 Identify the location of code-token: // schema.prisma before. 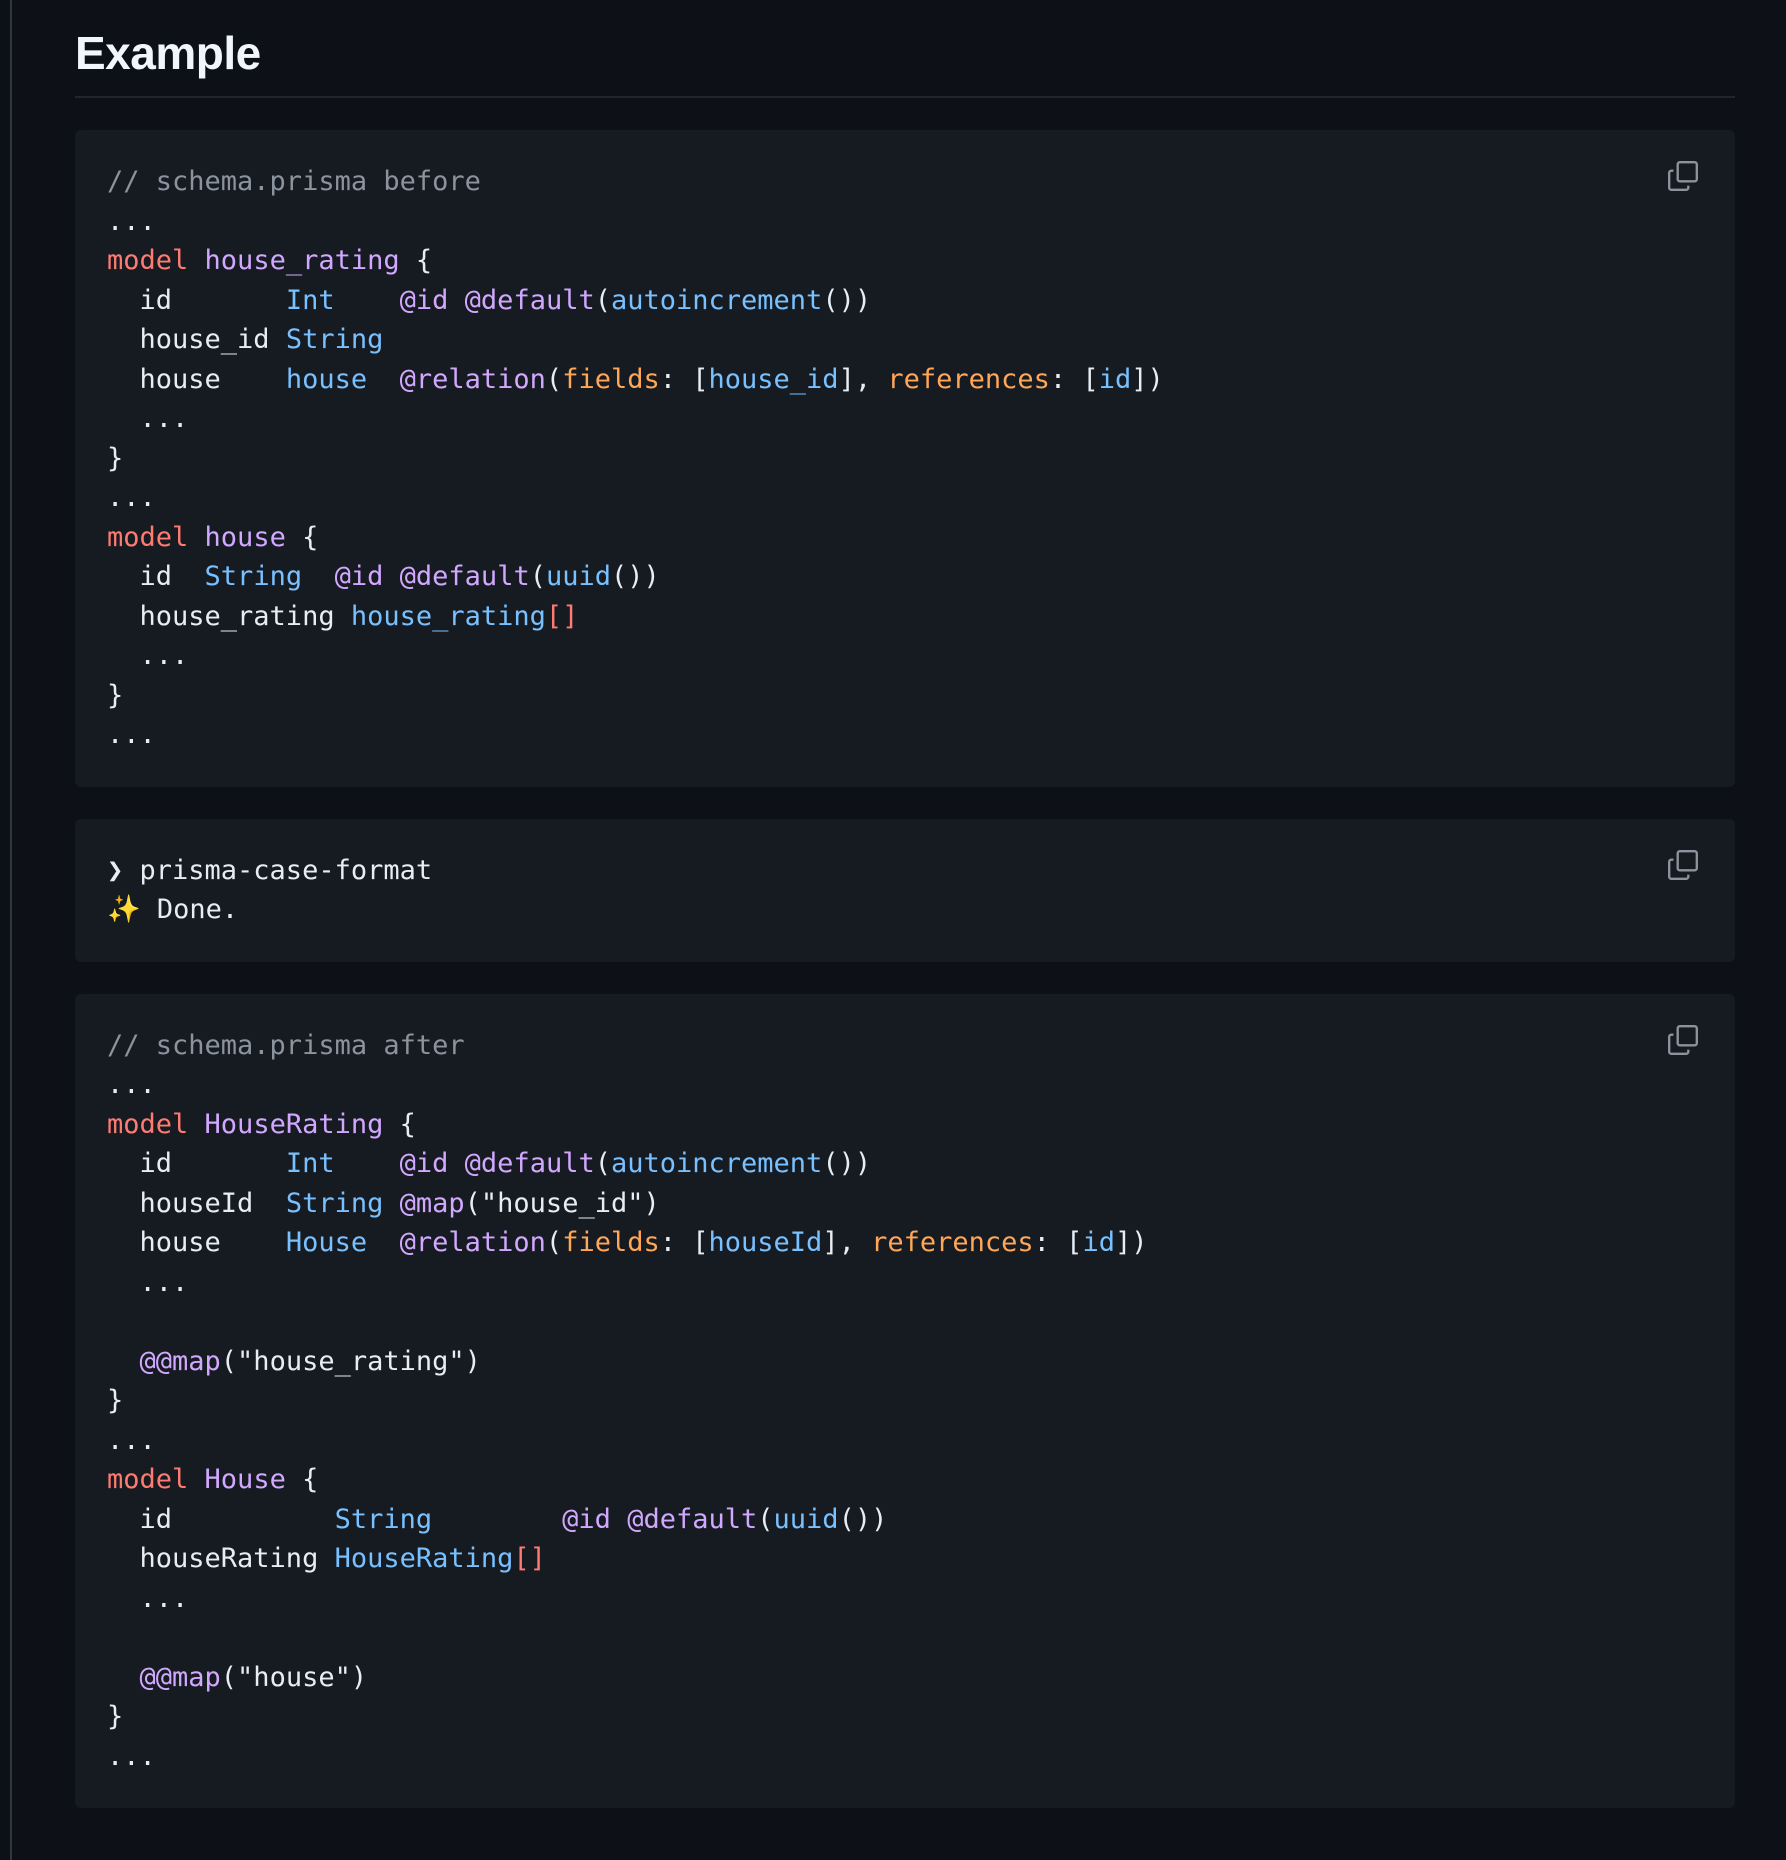
(294, 181).